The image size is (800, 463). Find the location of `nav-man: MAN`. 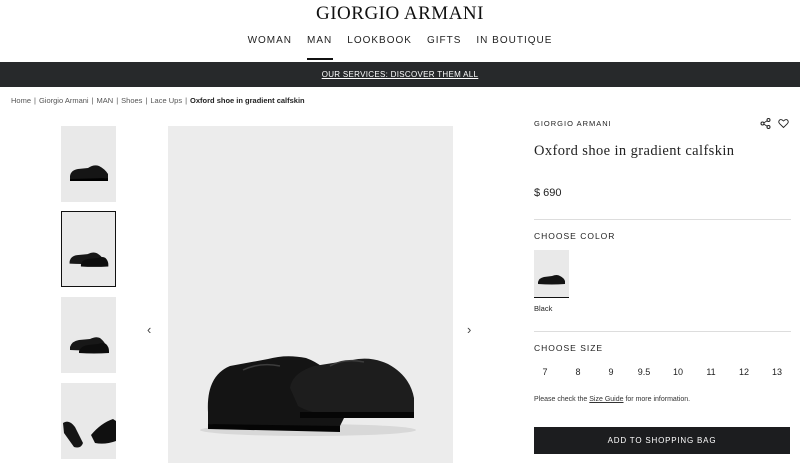

nav-man: MAN is located at coordinates (320, 47).